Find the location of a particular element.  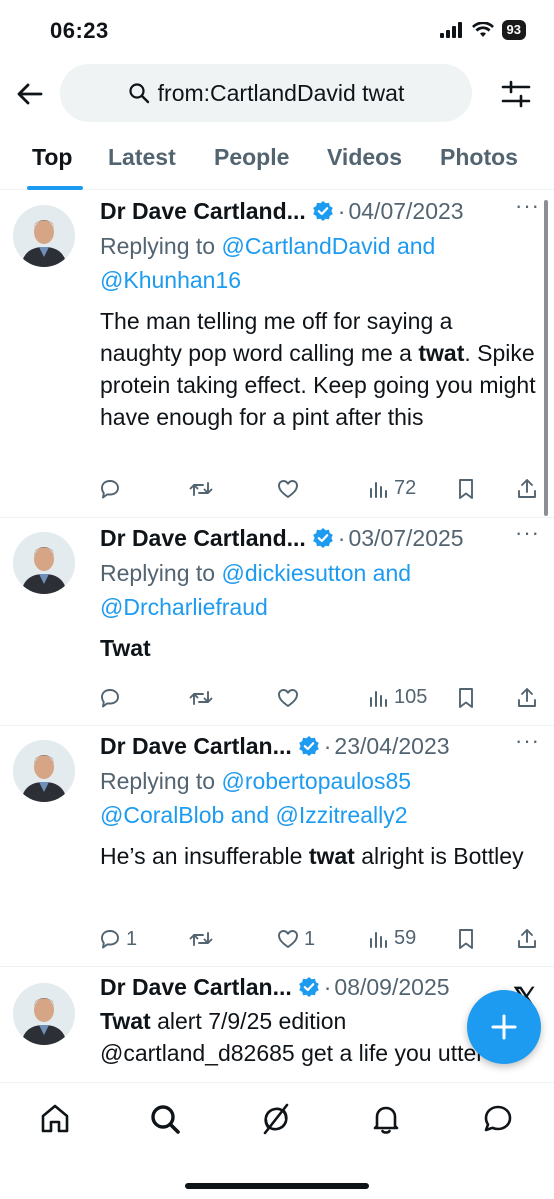

notifications-icon is located at coordinates (386, 1120).